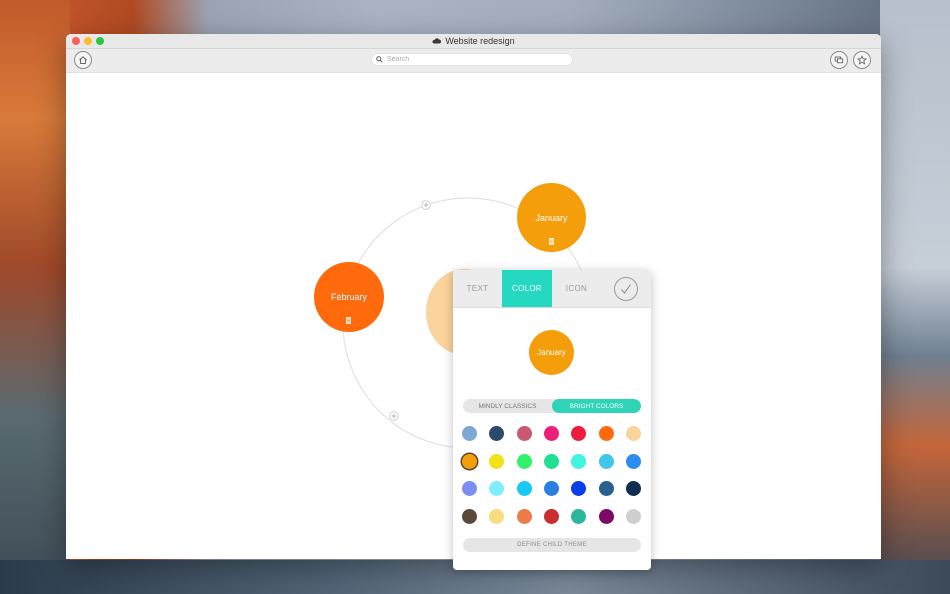 The width and height of the screenshot is (950, 594). I want to click on search-icon, so click(379, 59).